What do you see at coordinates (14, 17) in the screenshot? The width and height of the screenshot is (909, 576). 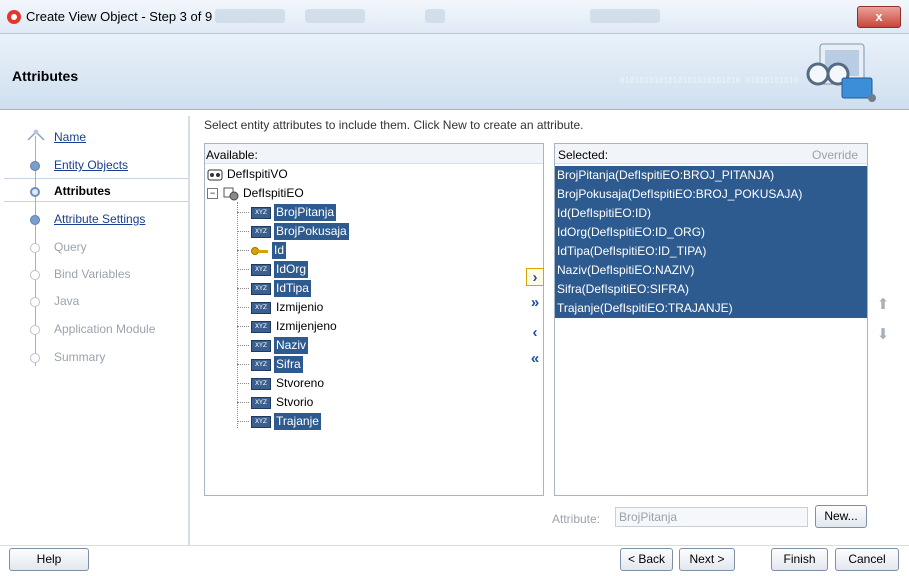 I see `app-icon` at bounding box center [14, 17].